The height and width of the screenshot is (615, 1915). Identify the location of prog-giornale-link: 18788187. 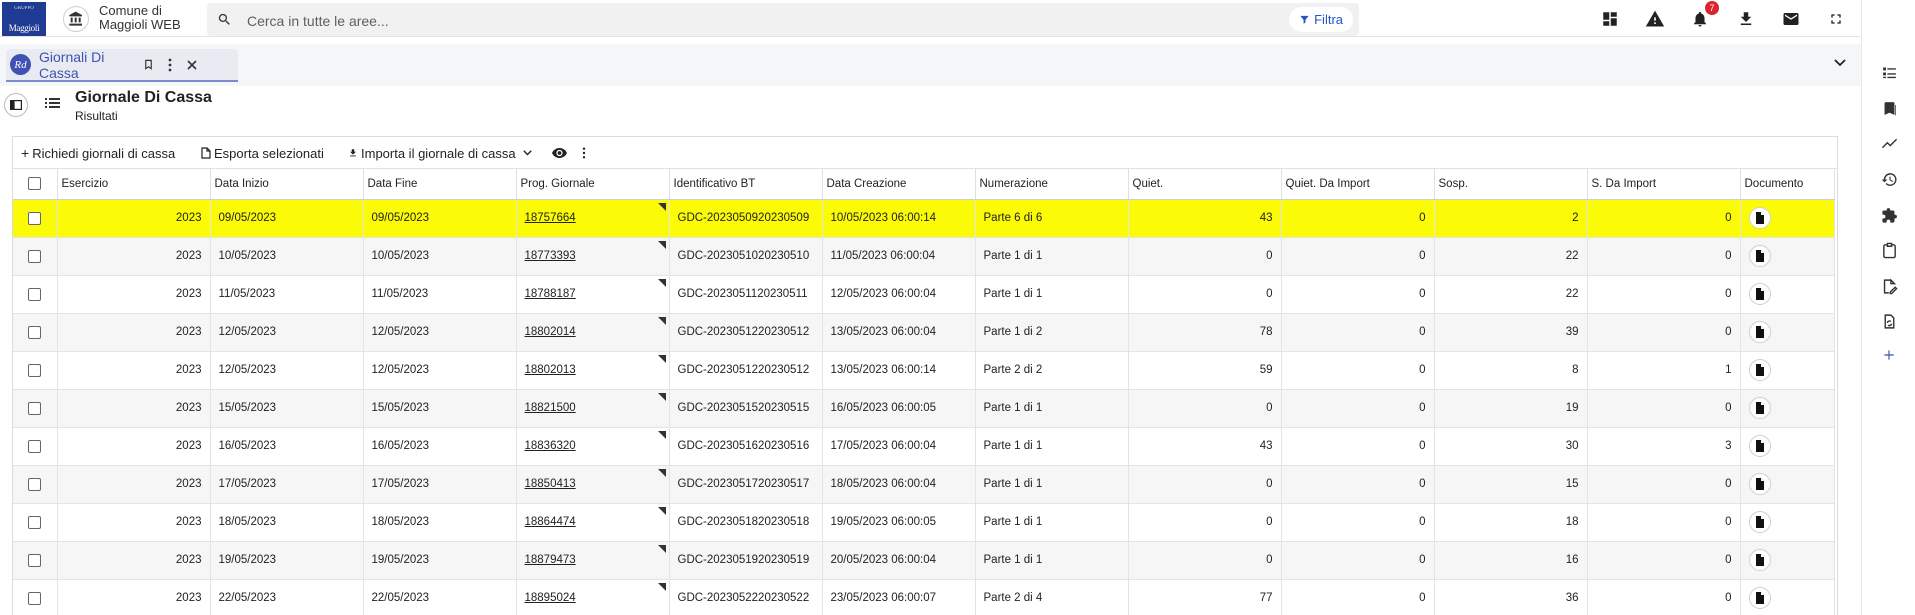
(550, 294).